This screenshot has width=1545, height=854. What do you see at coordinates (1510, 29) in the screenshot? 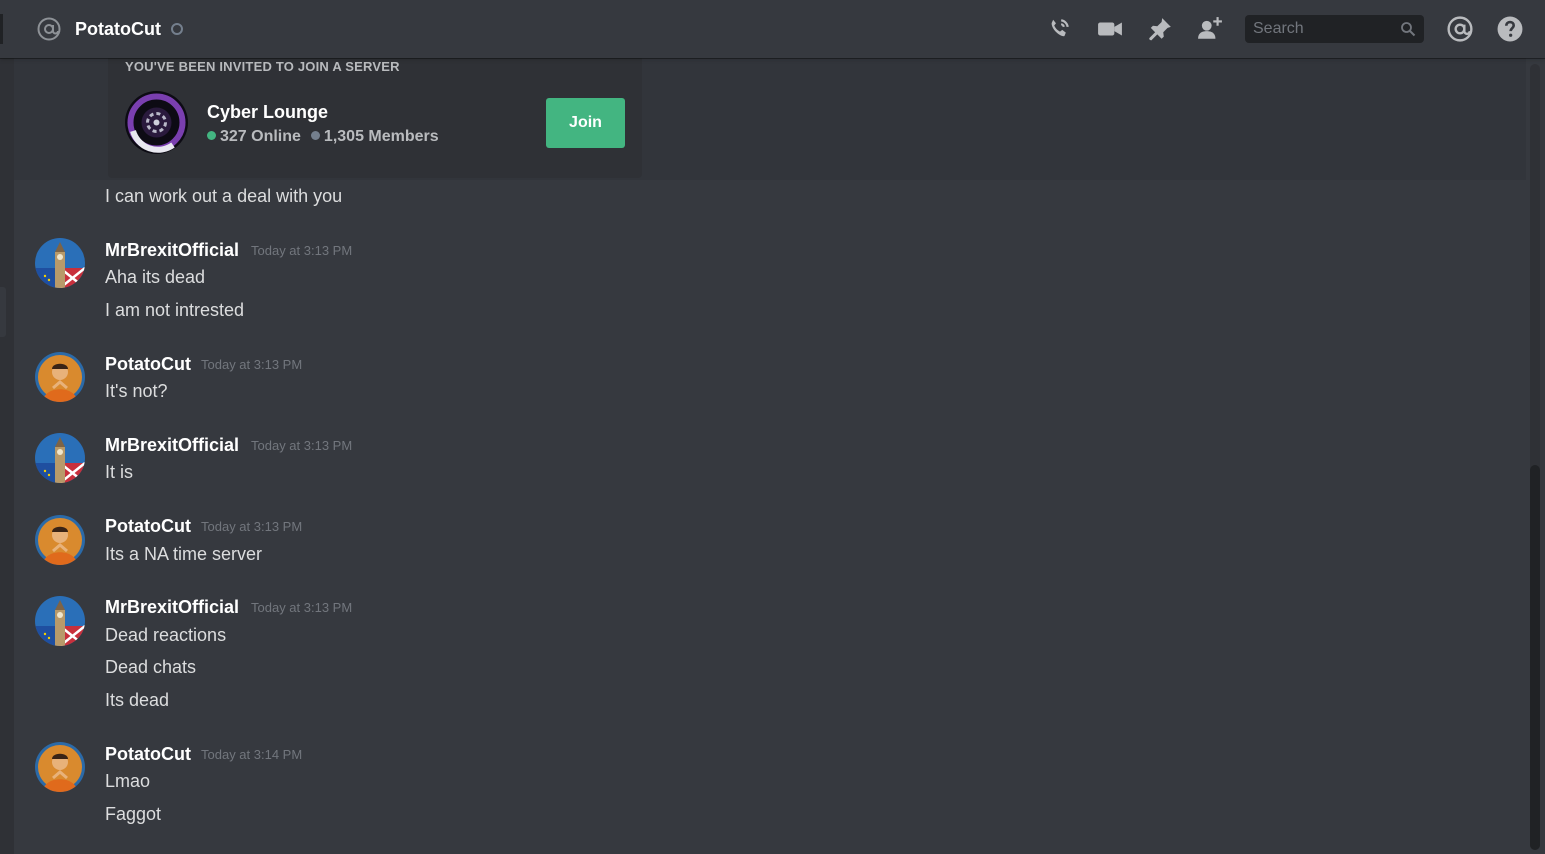
I see `help-icon` at bounding box center [1510, 29].